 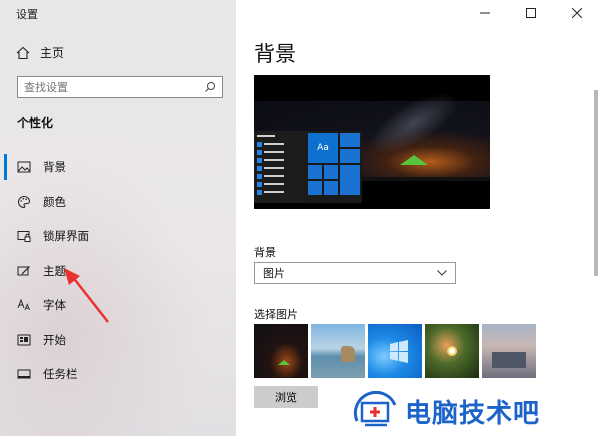 What do you see at coordinates (54, 339) in the screenshot?
I see `sidebar-item-label: 开始` at bounding box center [54, 339].